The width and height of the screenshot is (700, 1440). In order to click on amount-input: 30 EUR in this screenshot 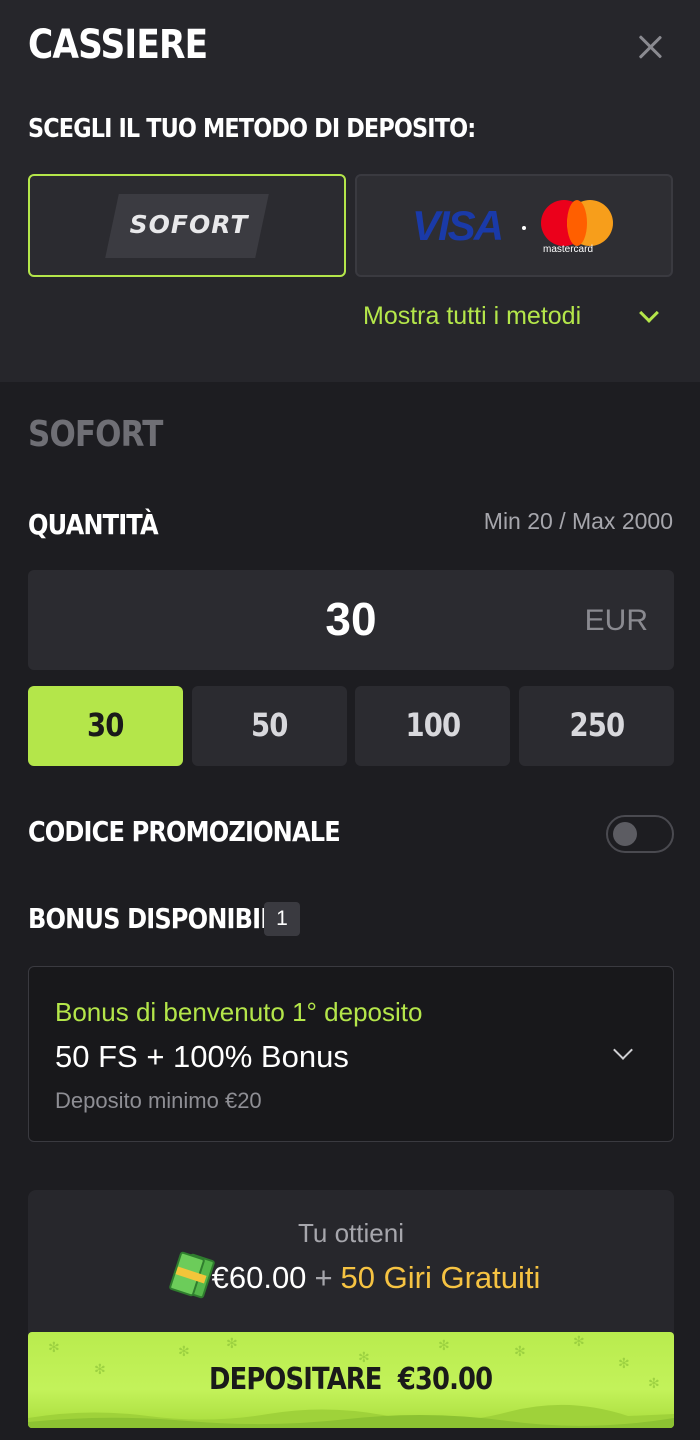, I will do `click(351, 620)`.